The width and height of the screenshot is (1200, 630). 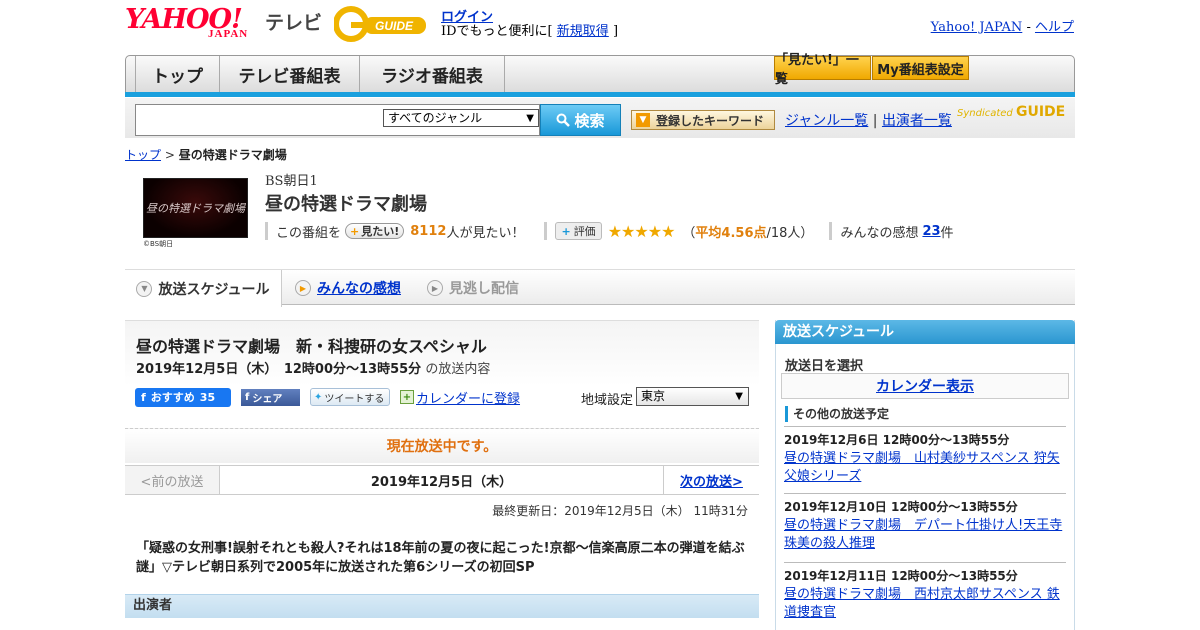 I want to click on tab-schedule-label: 放送スケジュール, so click(x=214, y=289).